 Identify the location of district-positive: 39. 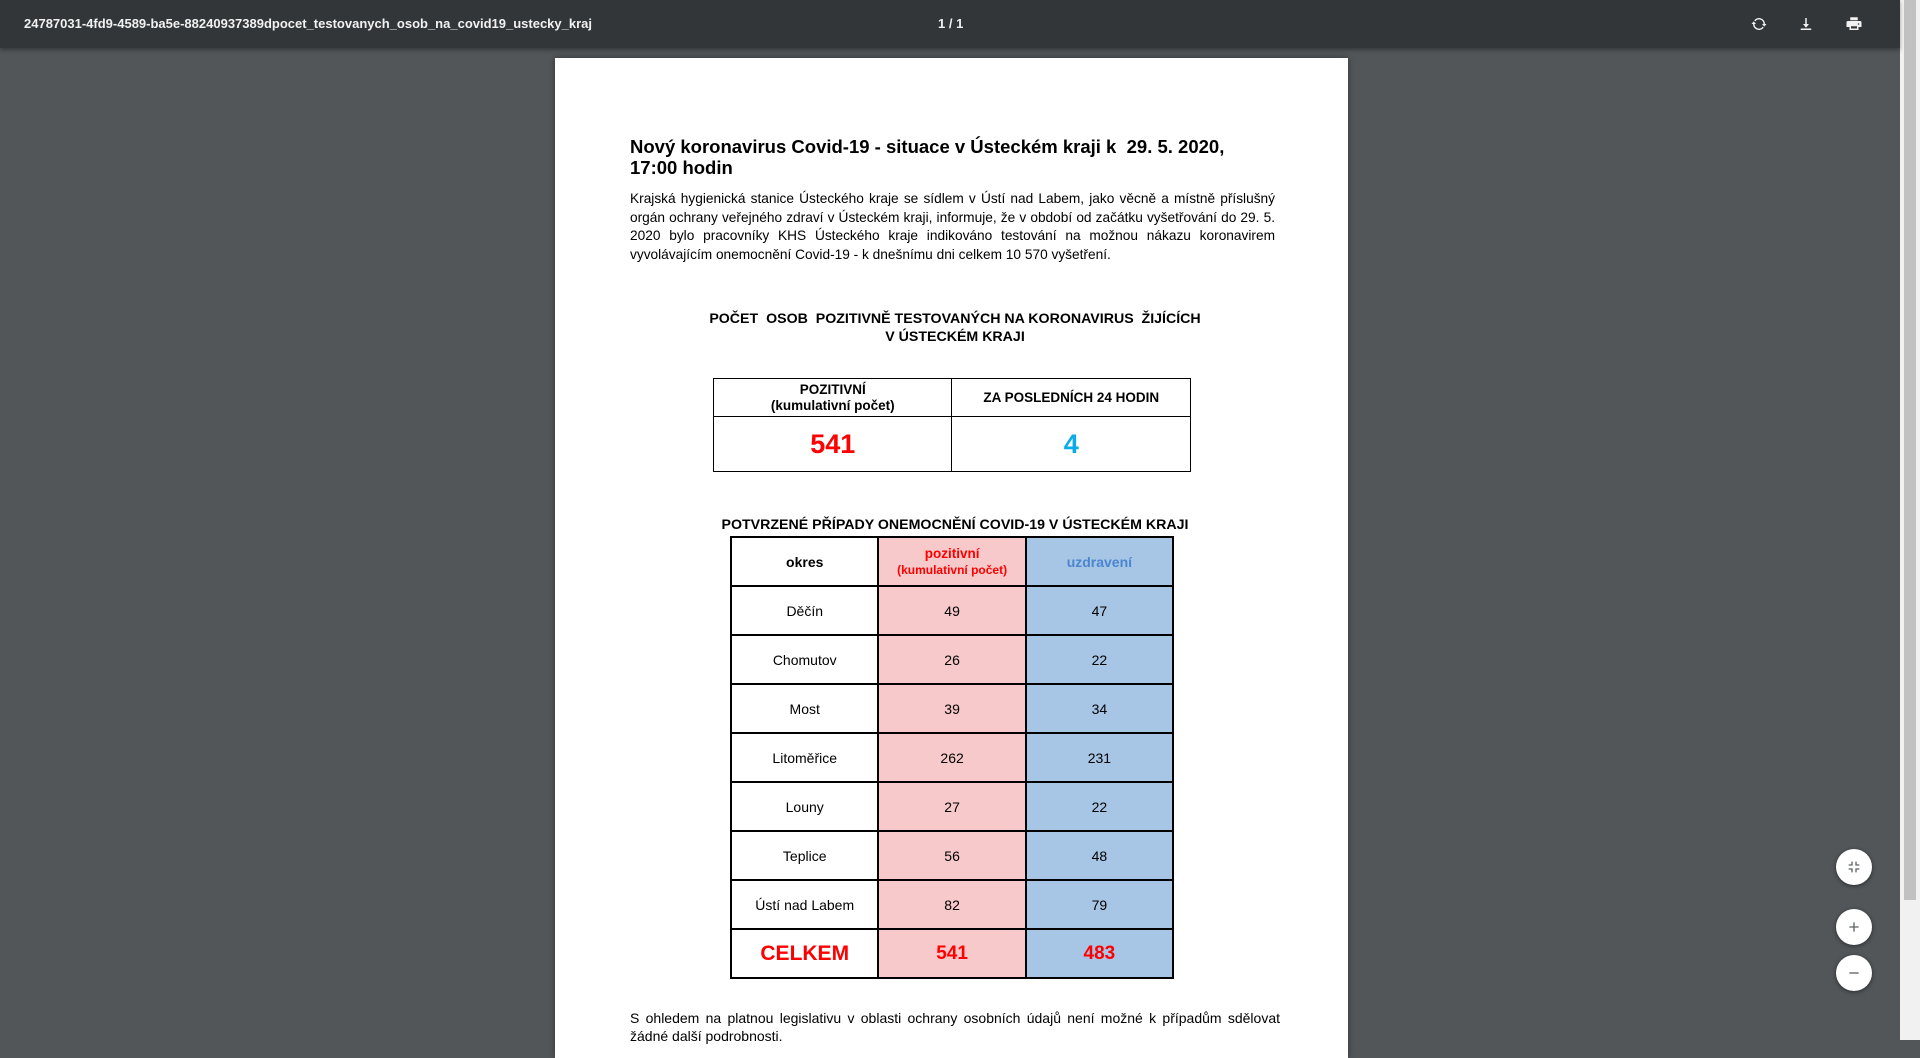
(952, 708).